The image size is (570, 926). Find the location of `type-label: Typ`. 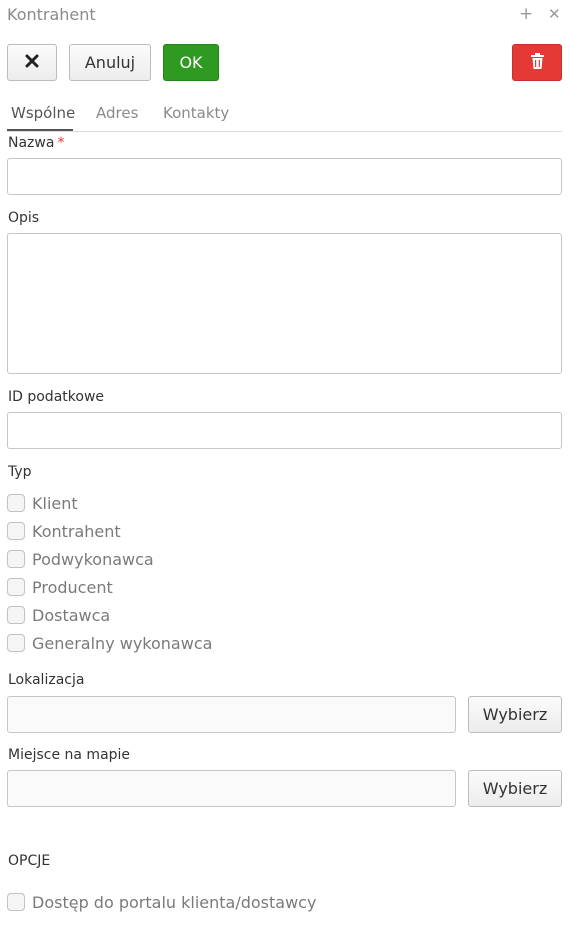

type-label: Typ is located at coordinates (20, 472).